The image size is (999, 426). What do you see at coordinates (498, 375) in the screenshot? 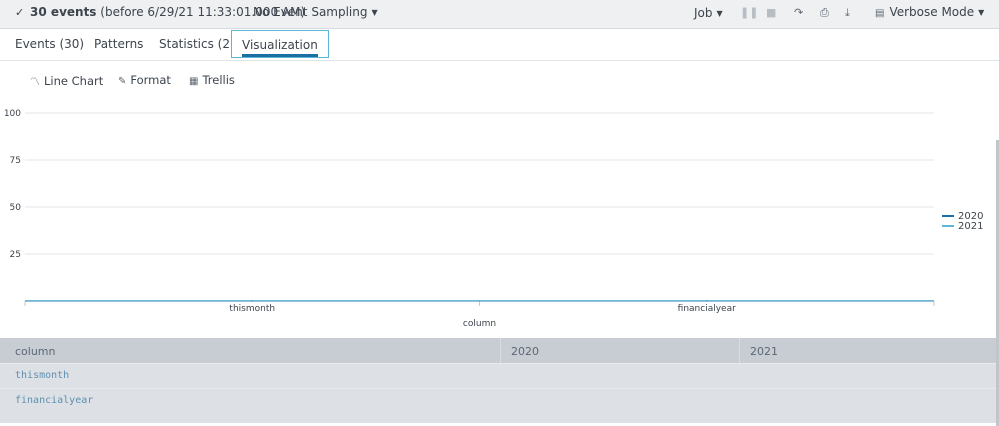
I see `table-row: thismonth` at bounding box center [498, 375].